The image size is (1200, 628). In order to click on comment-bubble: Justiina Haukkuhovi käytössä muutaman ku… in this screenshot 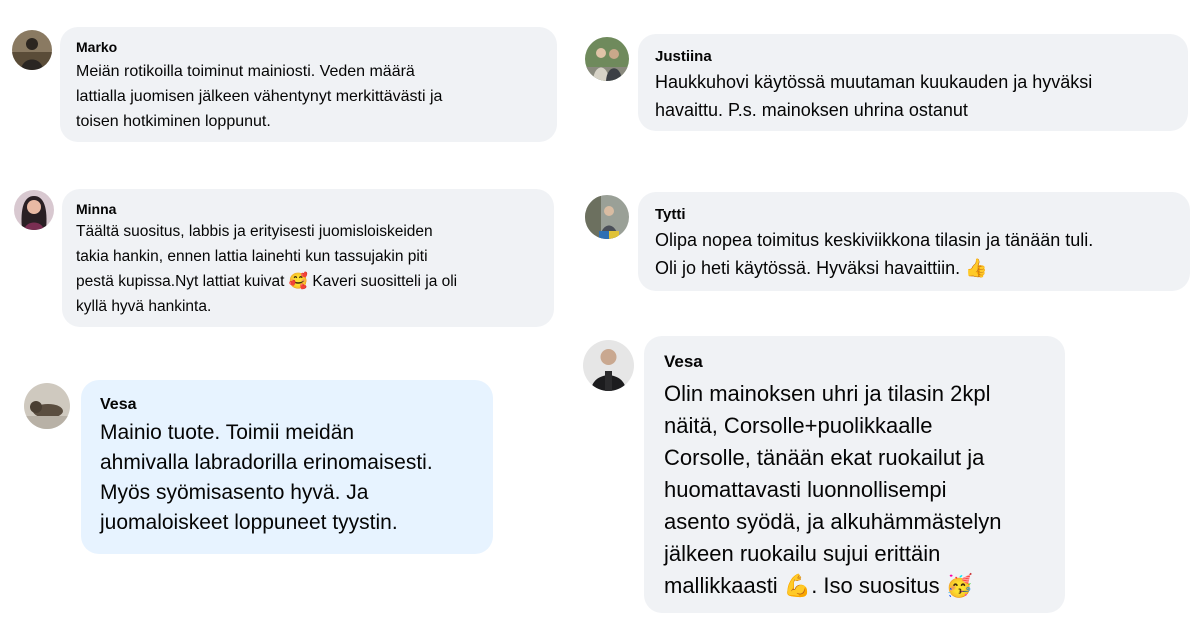, I will do `click(913, 82)`.